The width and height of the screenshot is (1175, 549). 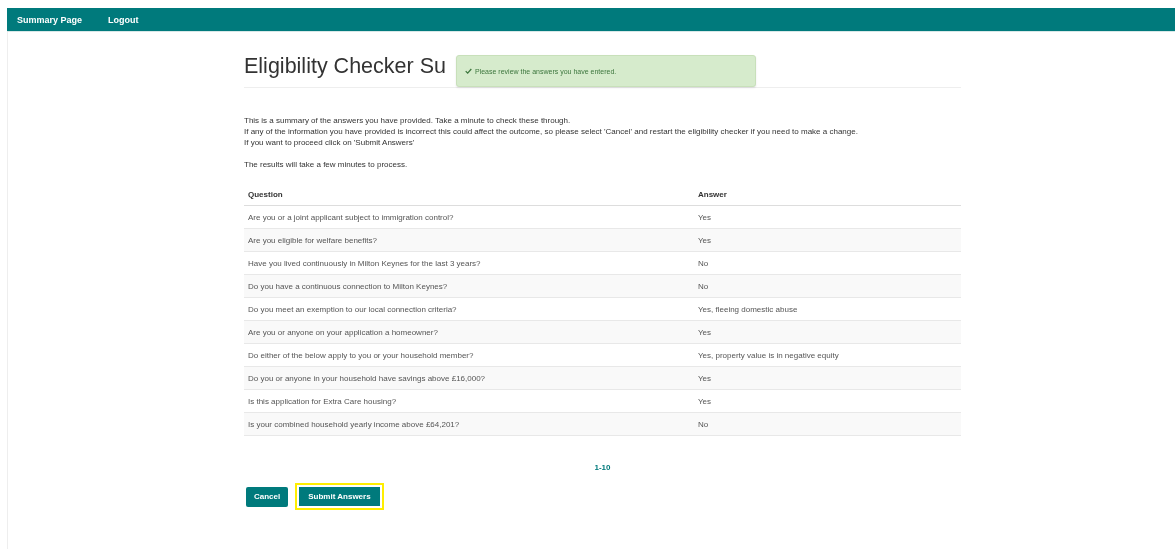 What do you see at coordinates (469, 194) in the screenshot?
I see `column-header: Question` at bounding box center [469, 194].